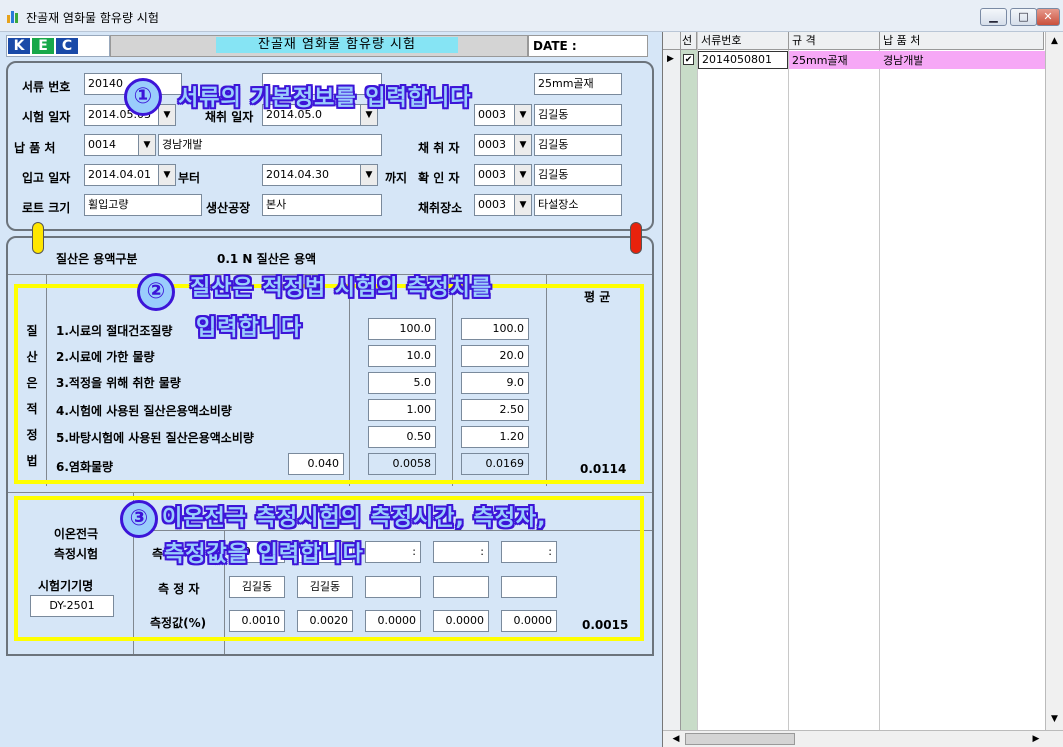 This screenshot has height=747, width=1063. Describe the element at coordinates (531, 16) in the screenshot. I see `title-bar: 잔골재 염화물 함유량 시험 ▁ □ ✕` at that location.